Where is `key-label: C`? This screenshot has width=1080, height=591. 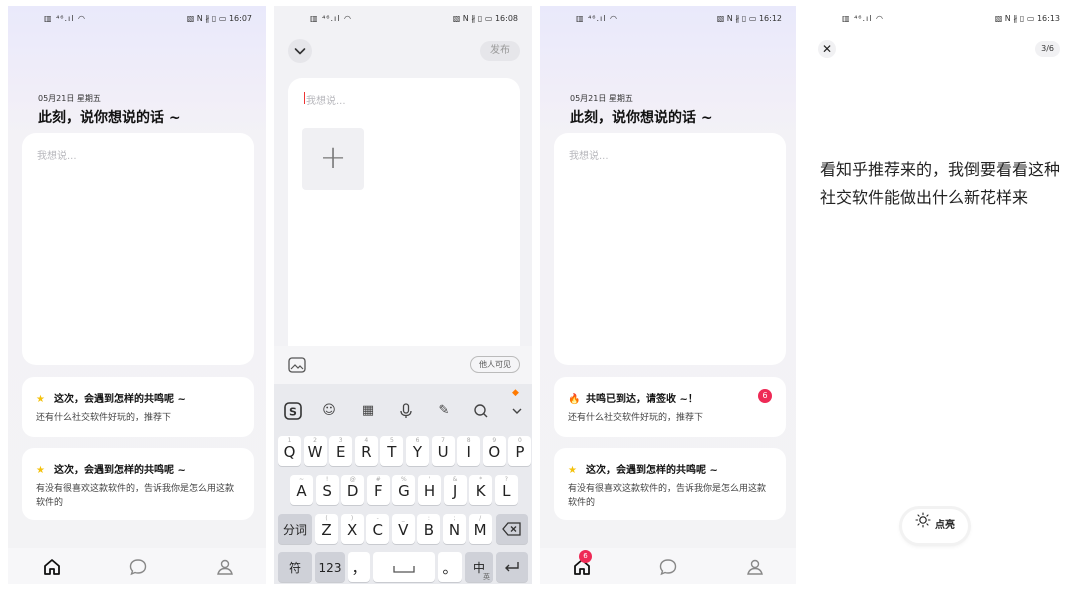 key-label: C is located at coordinates (377, 530).